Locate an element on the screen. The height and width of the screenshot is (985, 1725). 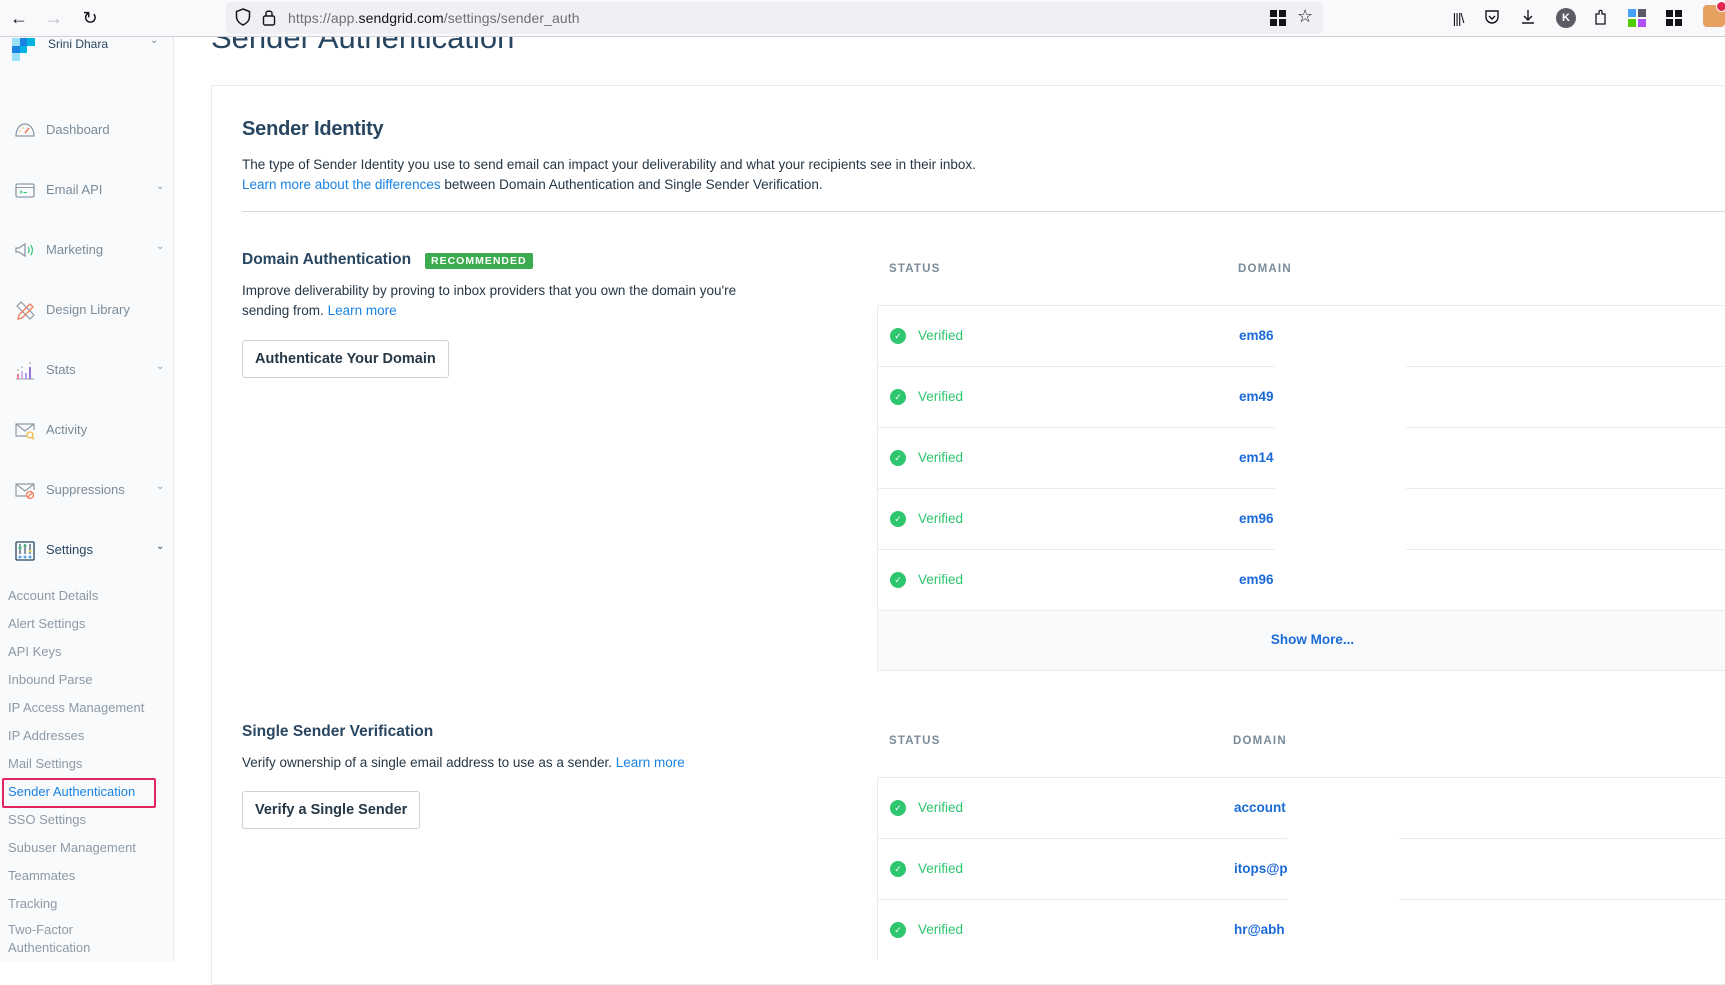
sidebar-subitem-ip-addresses: IP Addresses is located at coordinates (46, 735).